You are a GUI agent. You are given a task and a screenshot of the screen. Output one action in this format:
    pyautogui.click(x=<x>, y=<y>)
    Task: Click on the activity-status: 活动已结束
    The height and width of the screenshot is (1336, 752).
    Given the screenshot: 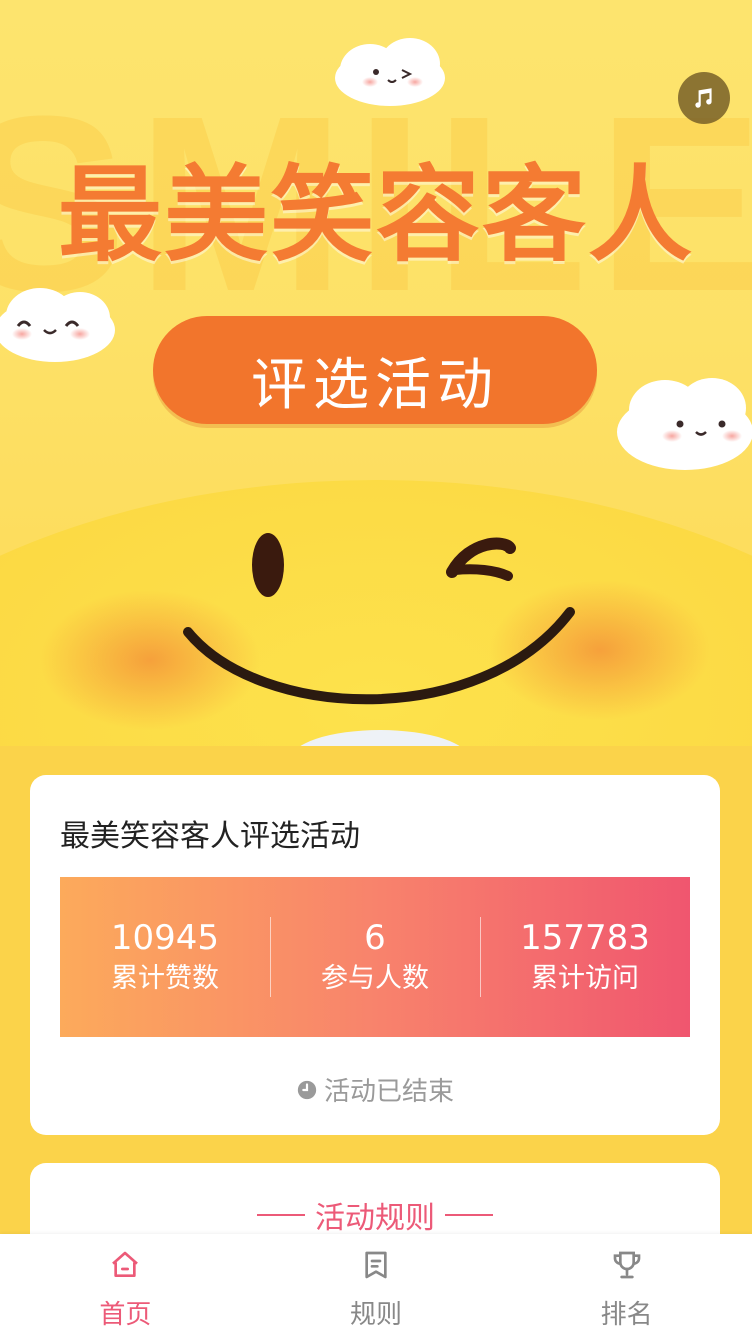 What is the action you would take?
    pyautogui.click(x=375, y=1089)
    